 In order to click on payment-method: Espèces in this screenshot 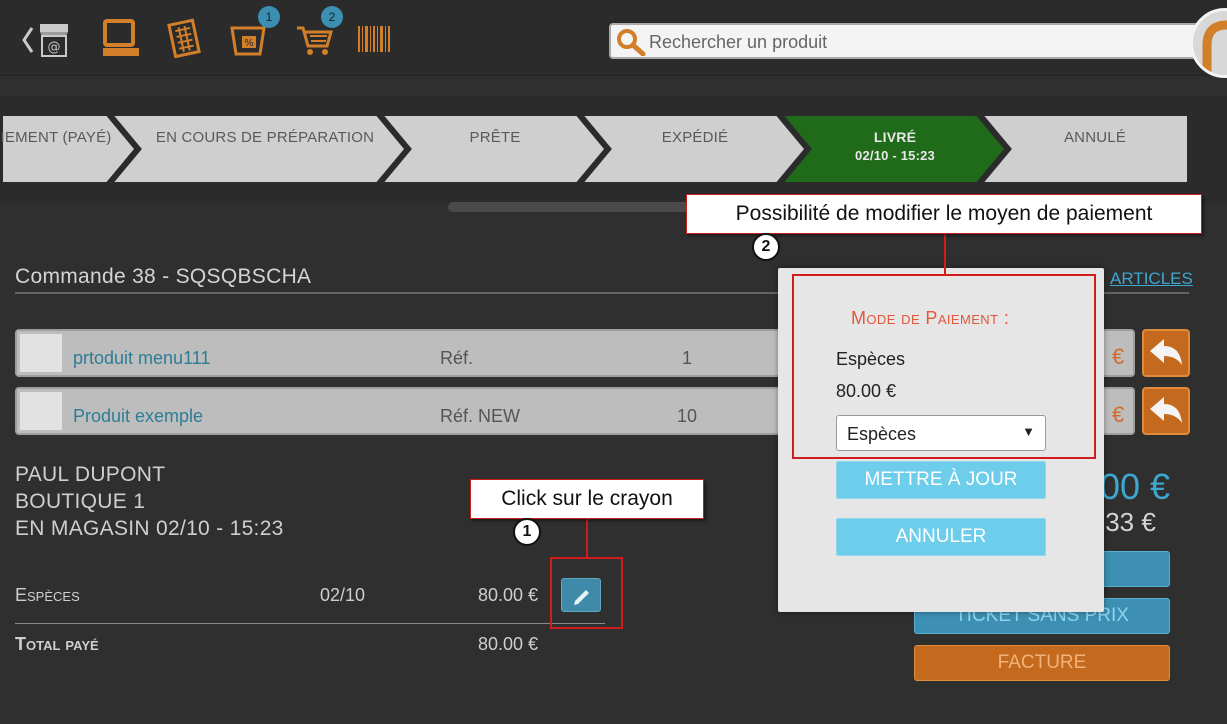, I will do `click(47, 595)`.